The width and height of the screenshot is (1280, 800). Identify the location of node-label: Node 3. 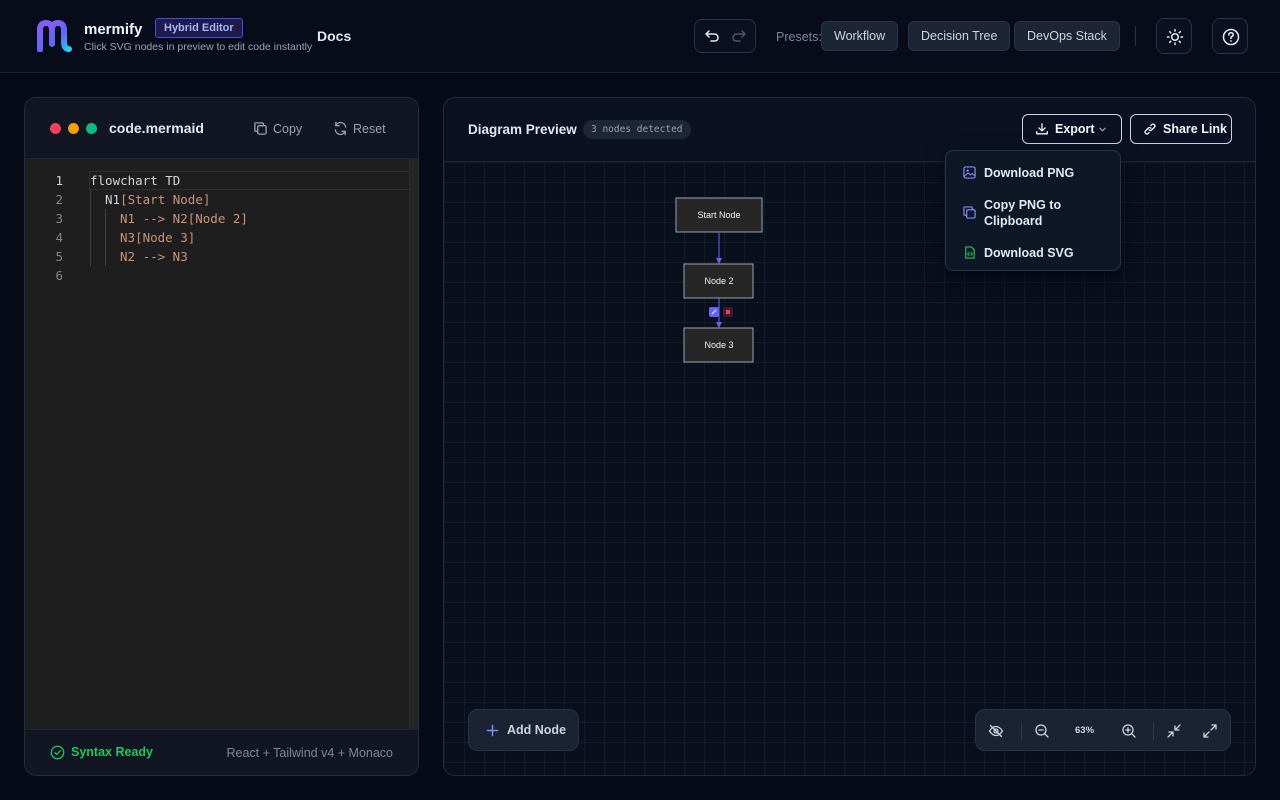
(718, 345).